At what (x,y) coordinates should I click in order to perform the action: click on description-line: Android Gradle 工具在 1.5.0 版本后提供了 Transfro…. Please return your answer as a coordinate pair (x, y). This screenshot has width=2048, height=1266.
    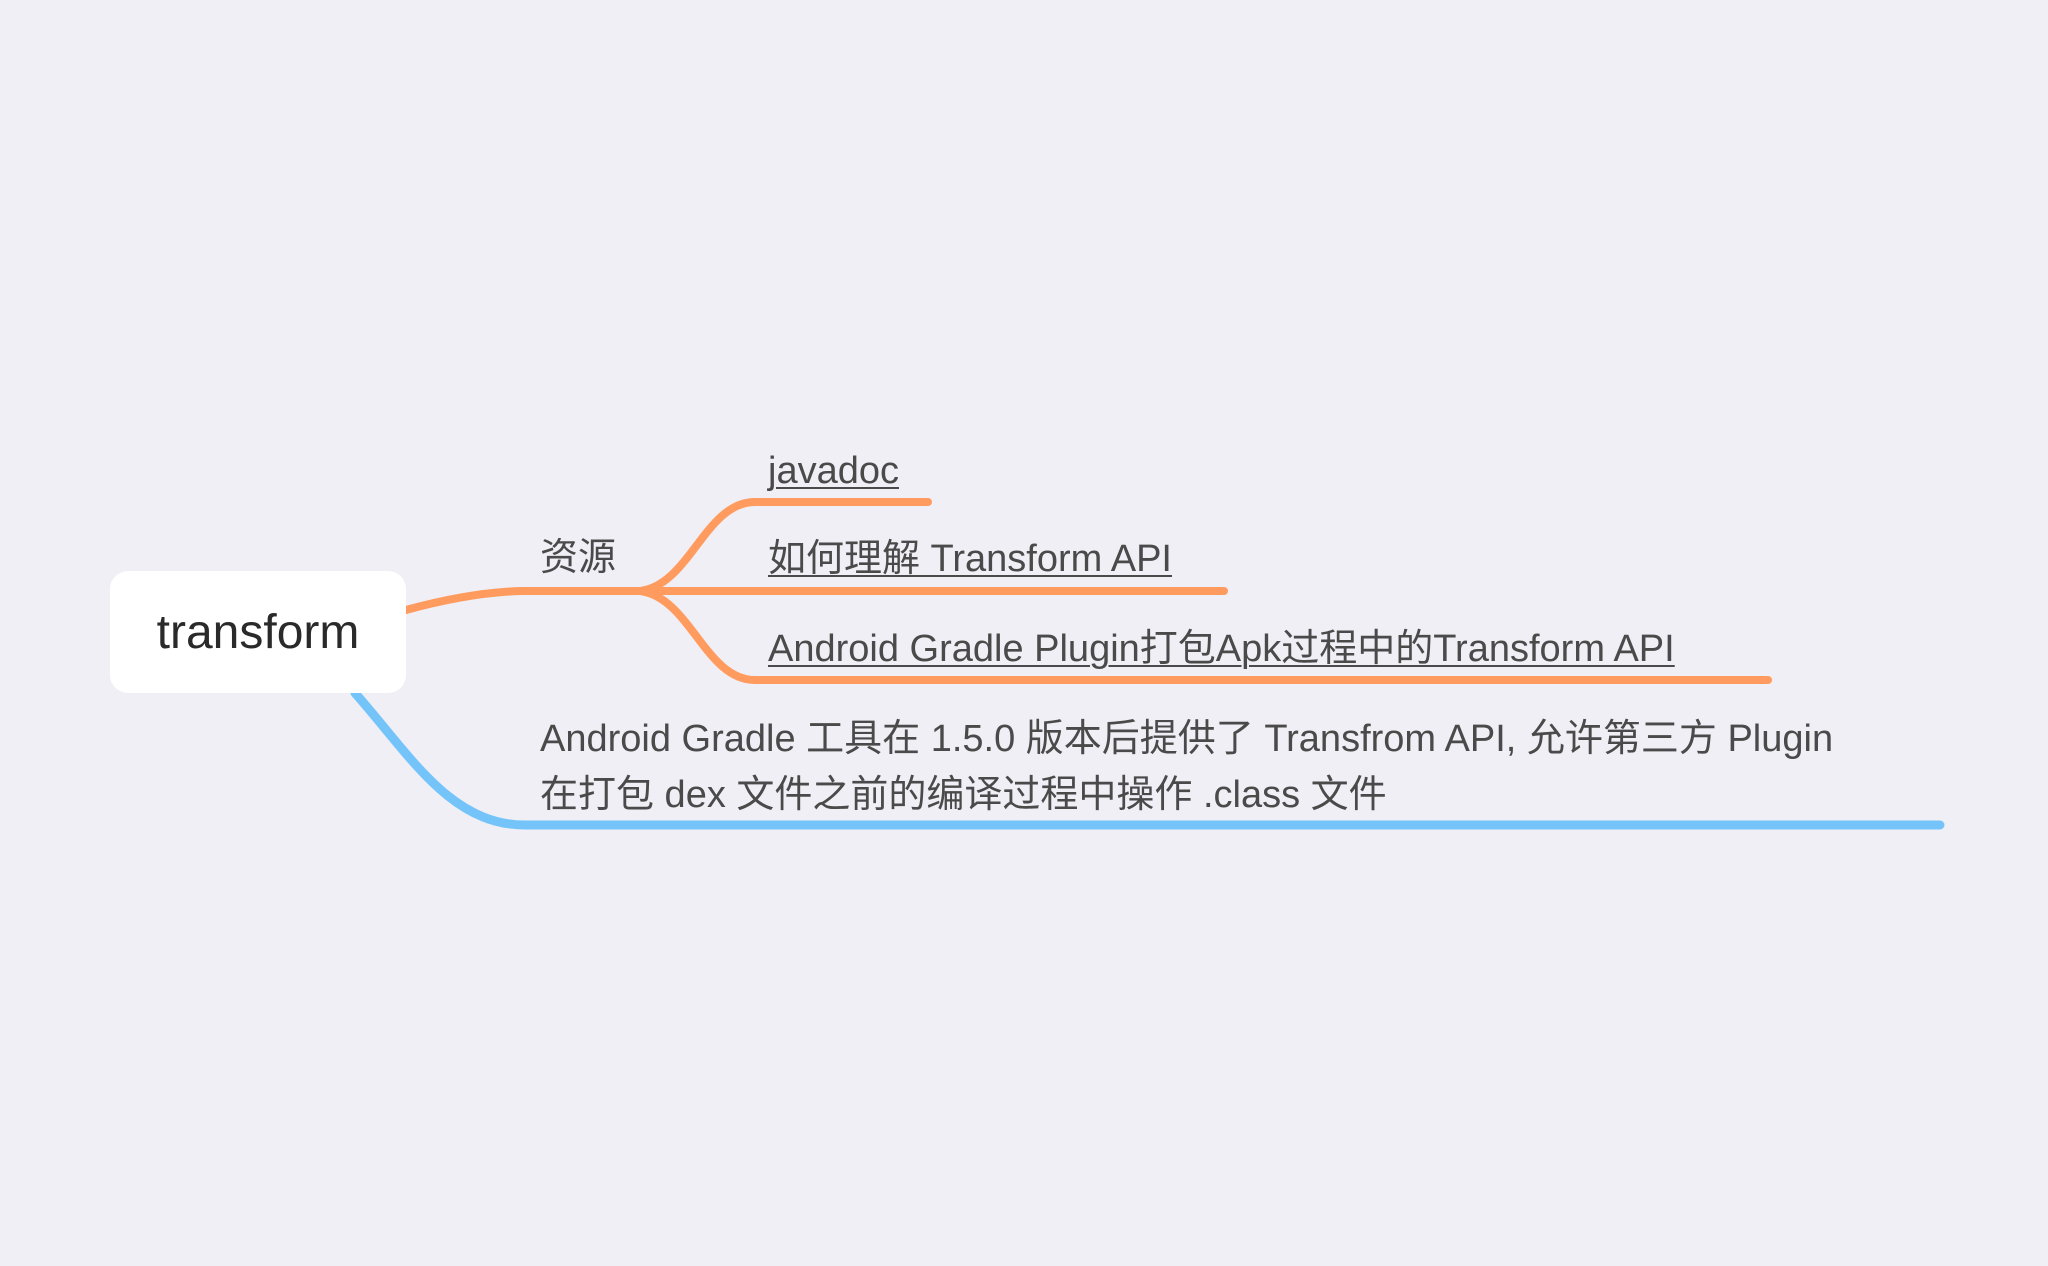
    Looking at the image, I should click on (1187, 739).